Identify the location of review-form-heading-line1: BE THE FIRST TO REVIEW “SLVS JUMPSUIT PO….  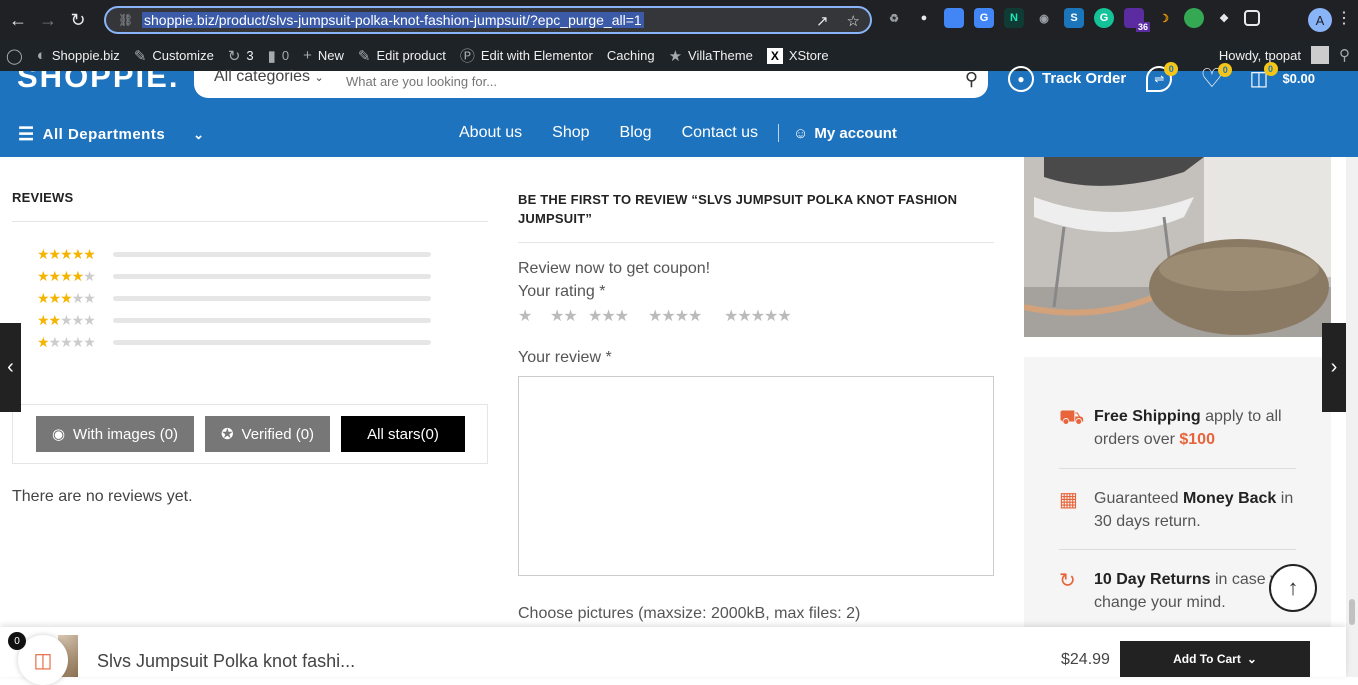
(738, 199).